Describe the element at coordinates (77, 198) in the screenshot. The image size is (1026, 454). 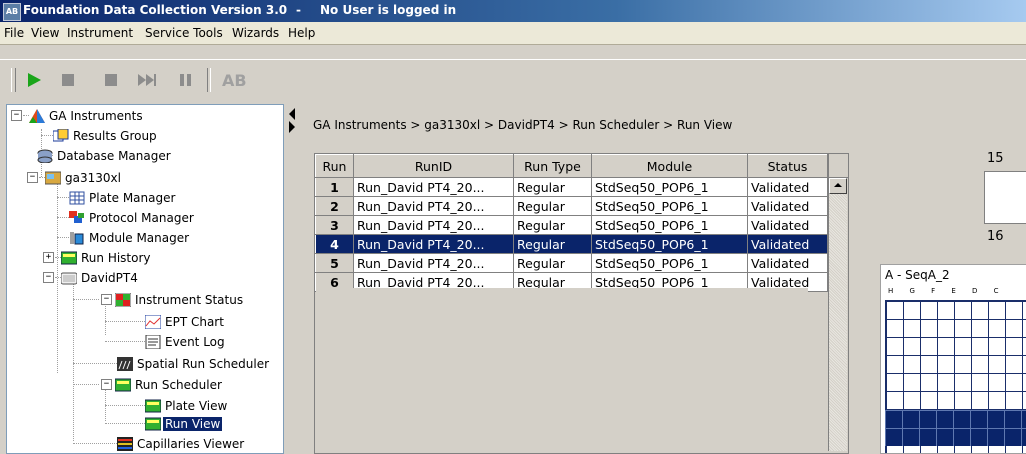
I see `plate-icon` at that location.